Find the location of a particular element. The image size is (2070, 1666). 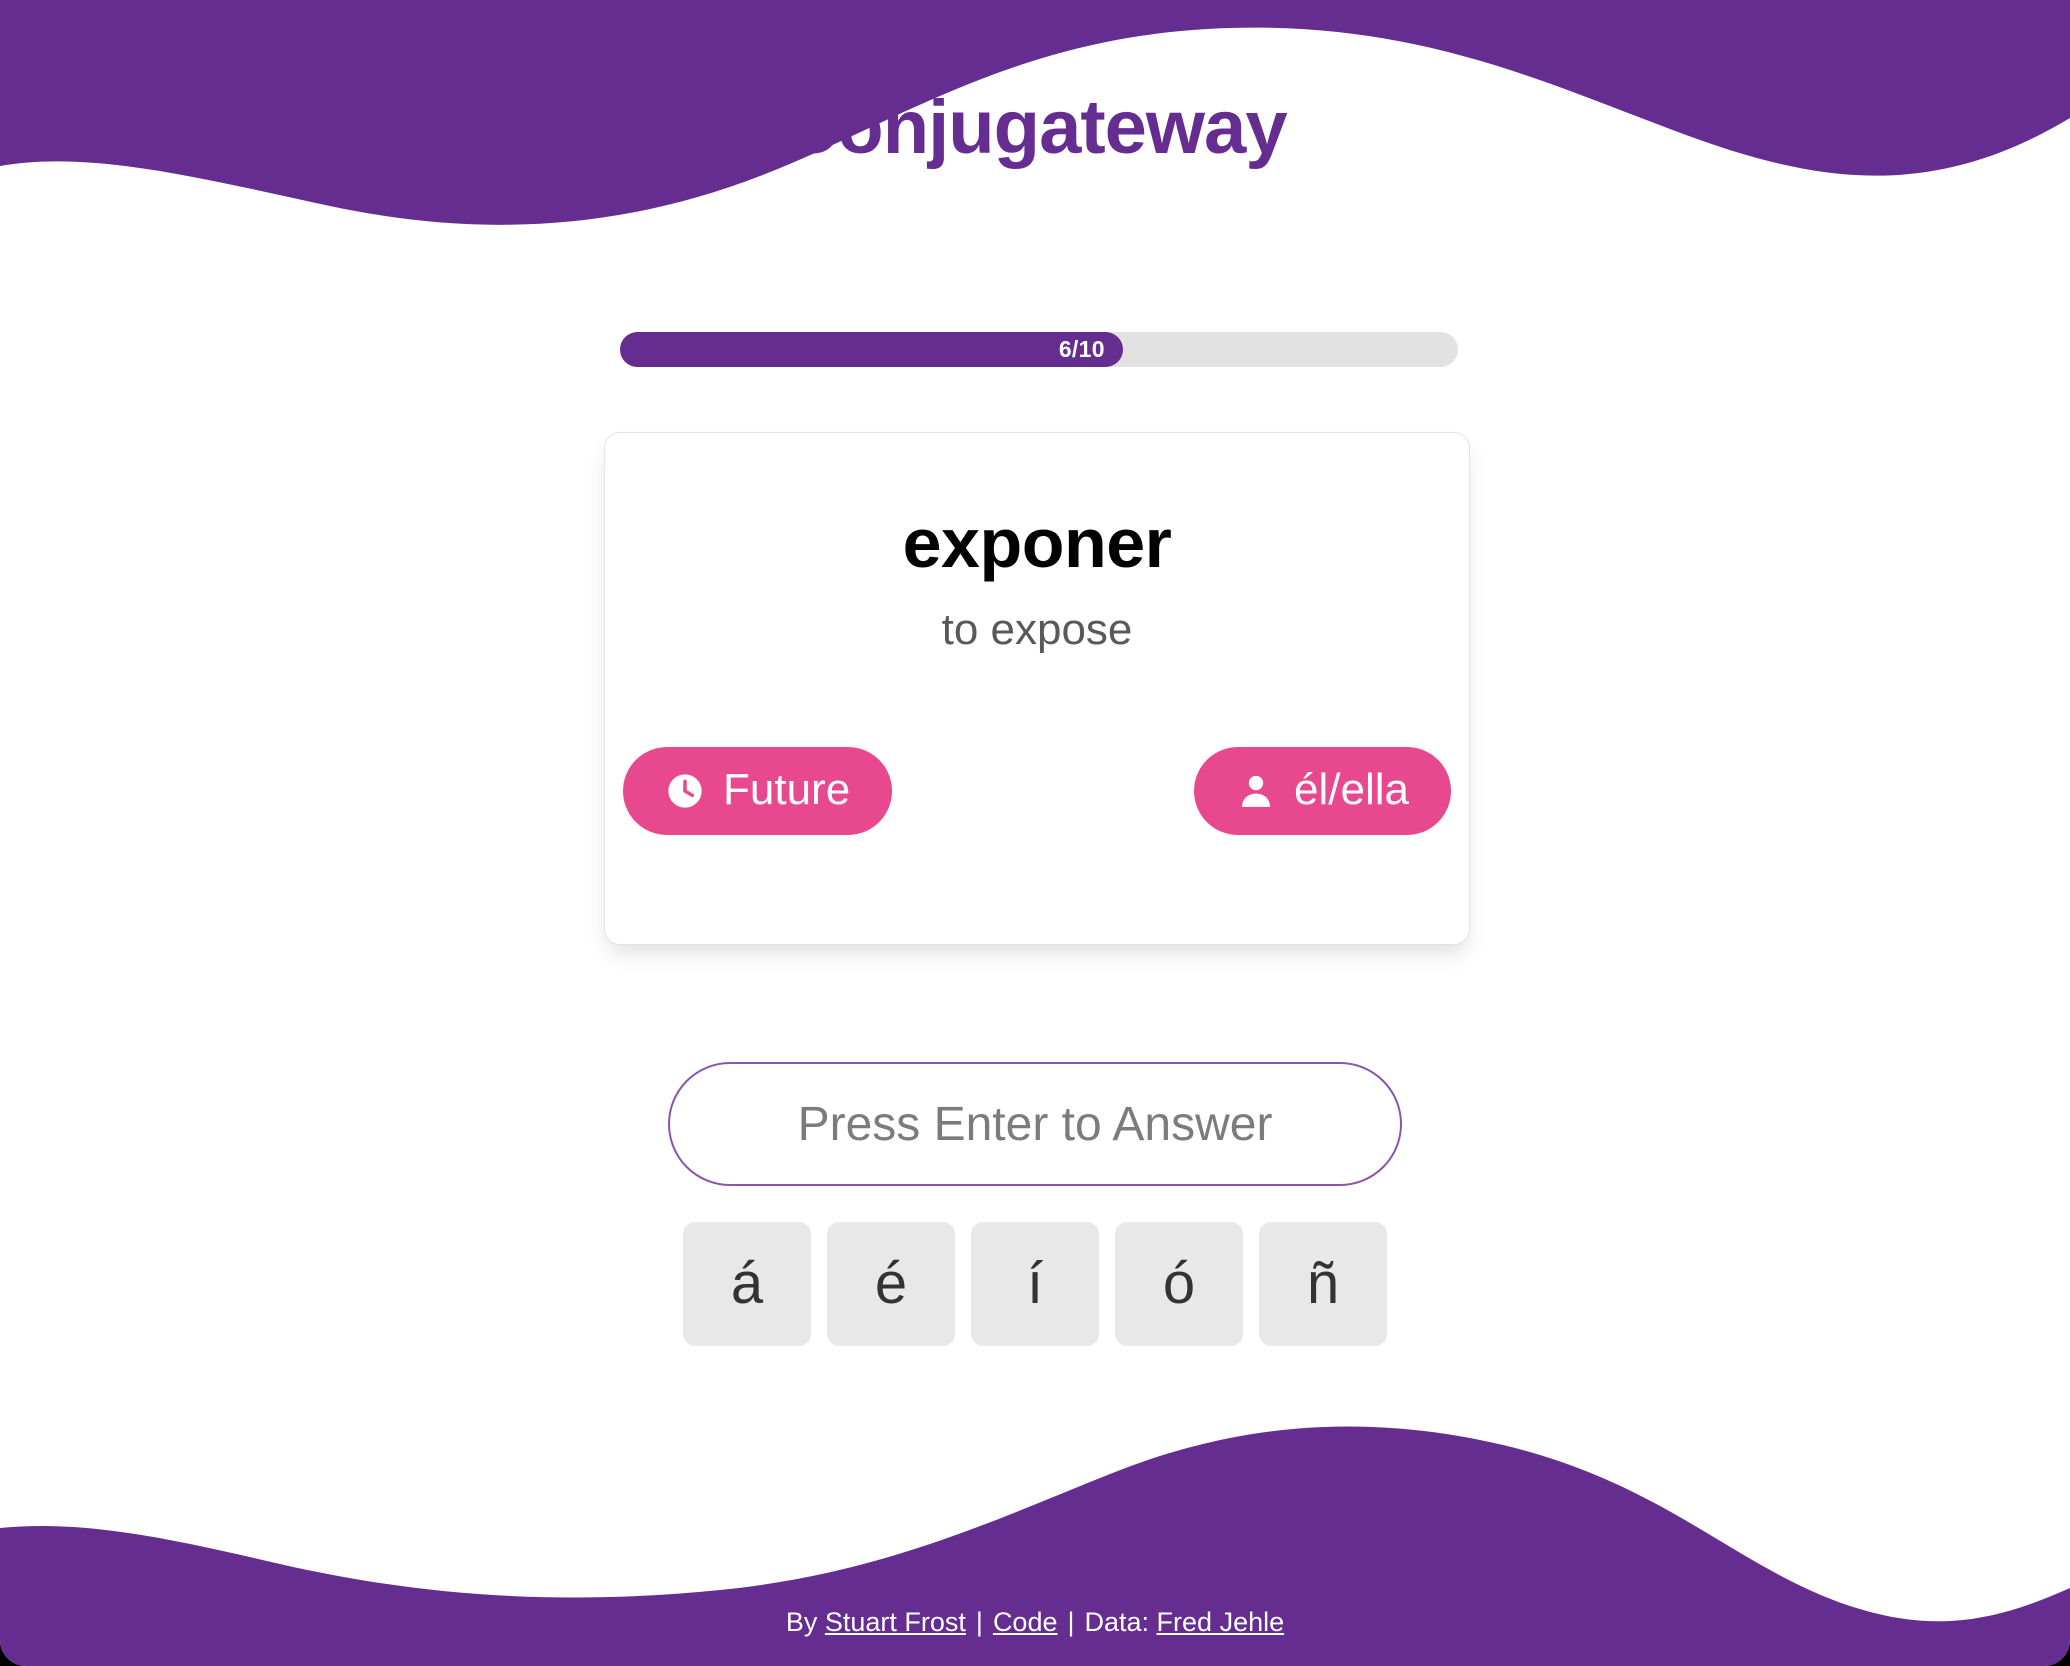

verb-infinitive: exponer is located at coordinates (1037, 543).